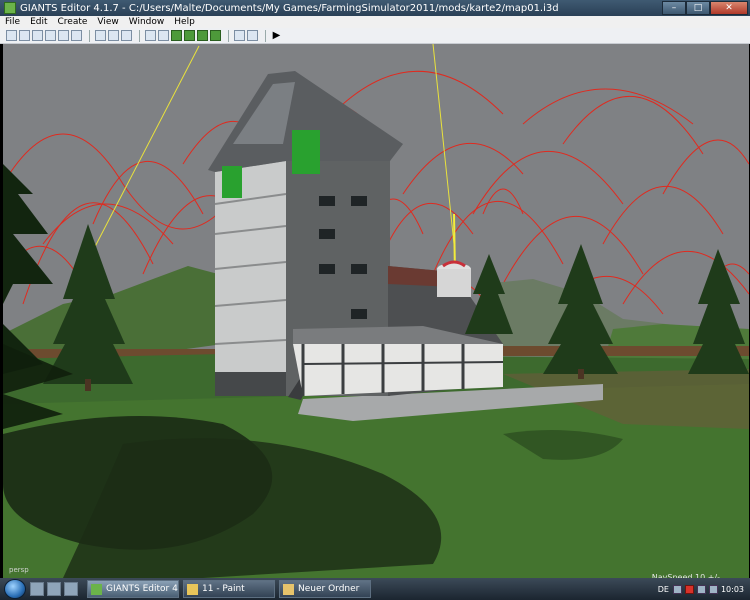 The image size is (750, 600). I want to click on minimize-button: –, so click(674, 8).